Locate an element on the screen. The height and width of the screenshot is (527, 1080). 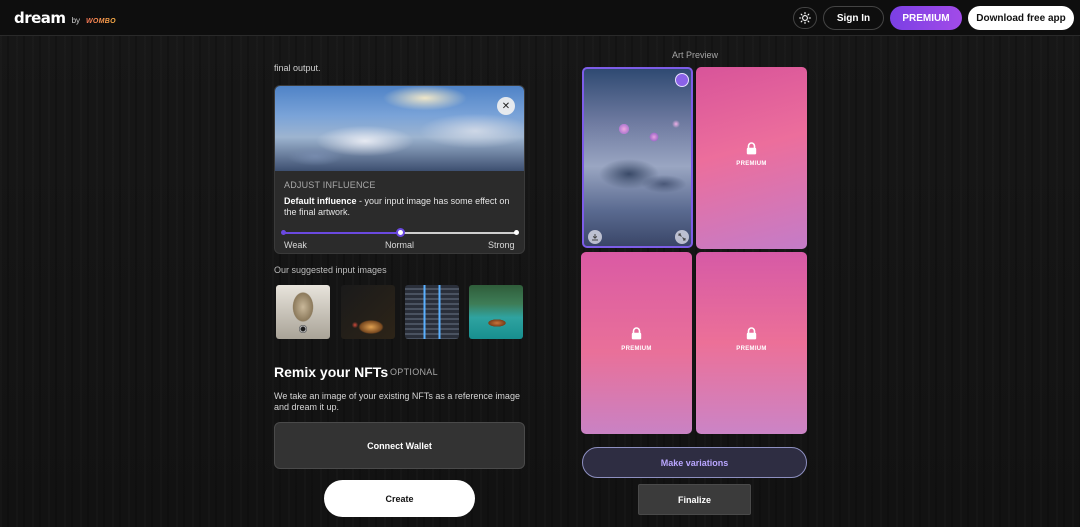
expand-icon is located at coordinates (682, 237).